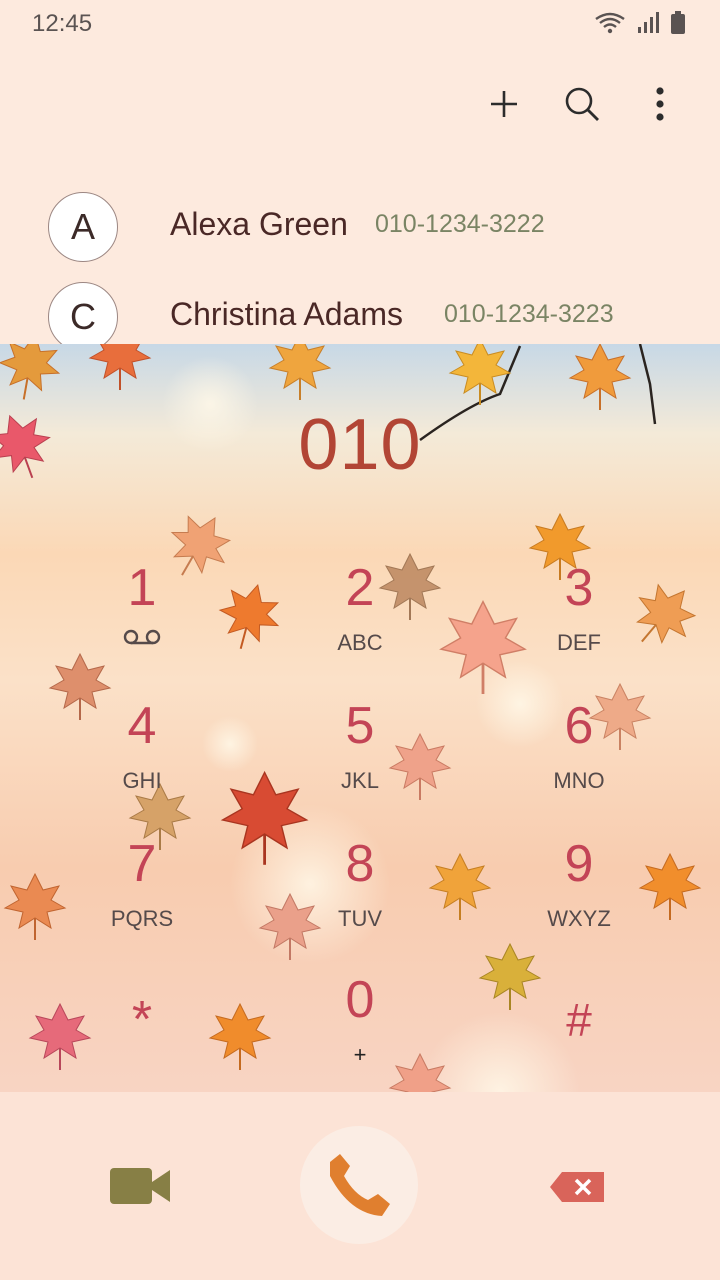 The image size is (720, 1280). Describe the element at coordinates (360, 588) in the screenshot. I see `key-digit: 2` at that location.